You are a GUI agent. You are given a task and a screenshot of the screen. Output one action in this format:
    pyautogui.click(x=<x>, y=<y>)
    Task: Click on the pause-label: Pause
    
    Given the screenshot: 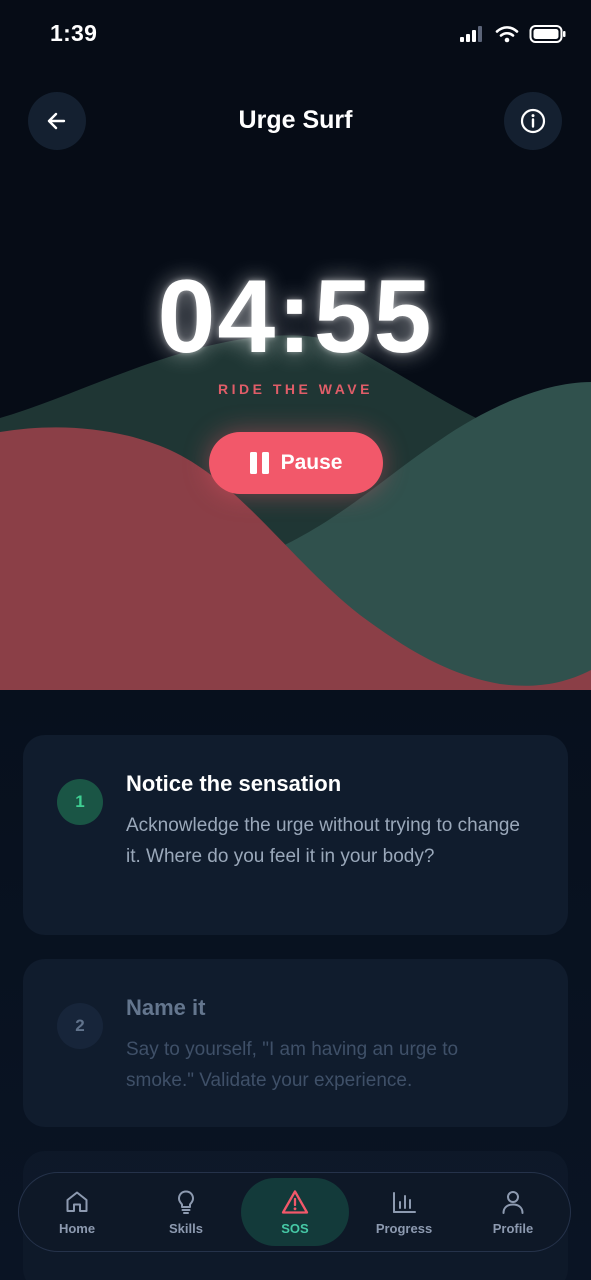 What is the action you would take?
    pyautogui.click(x=311, y=462)
    